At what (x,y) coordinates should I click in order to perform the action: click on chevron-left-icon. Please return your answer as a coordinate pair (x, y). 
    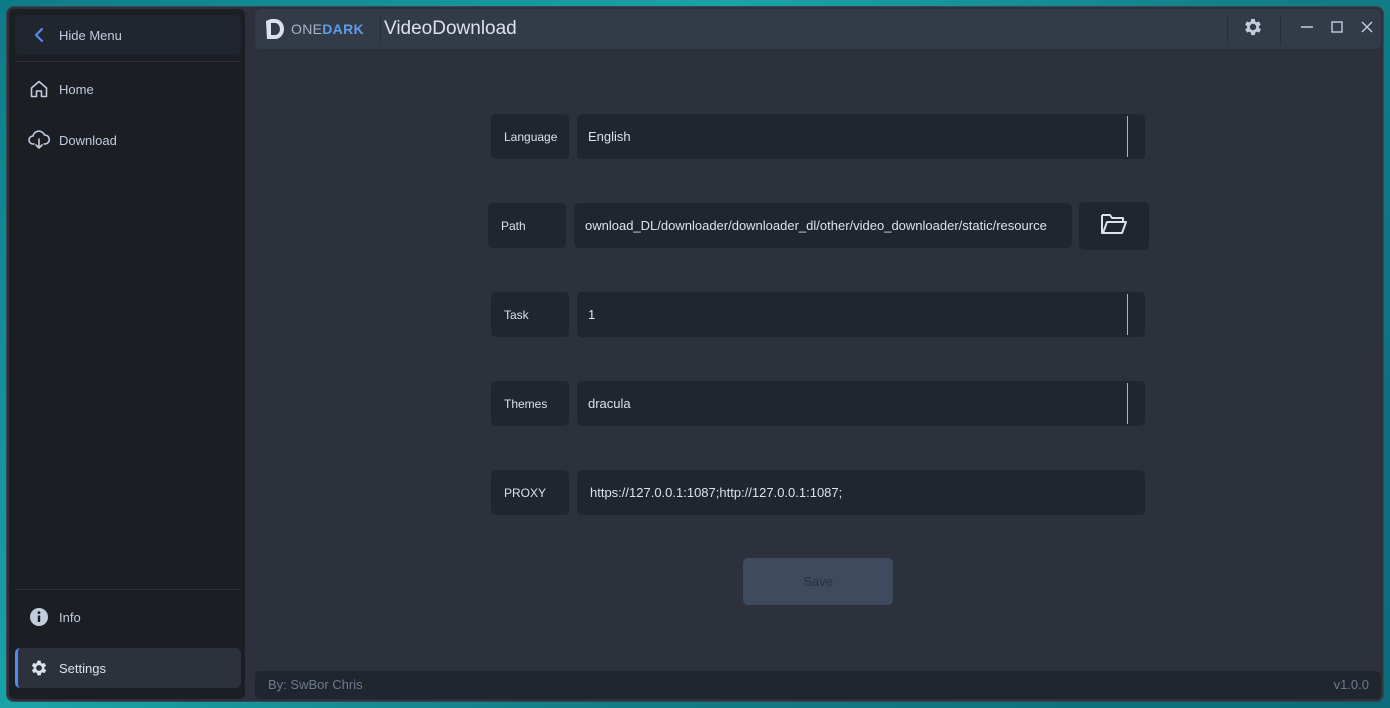
    Looking at the image, I should click on (39, 35).